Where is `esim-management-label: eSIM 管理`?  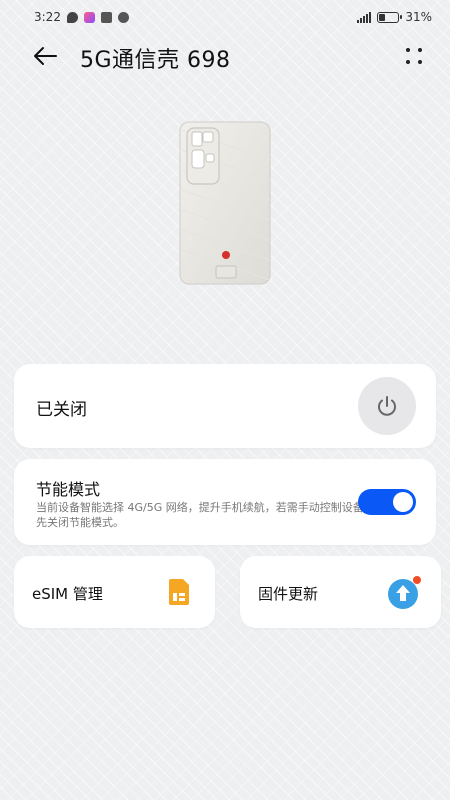 esim-management-label: eSIM 管理 is located at coordinates (67, 594).